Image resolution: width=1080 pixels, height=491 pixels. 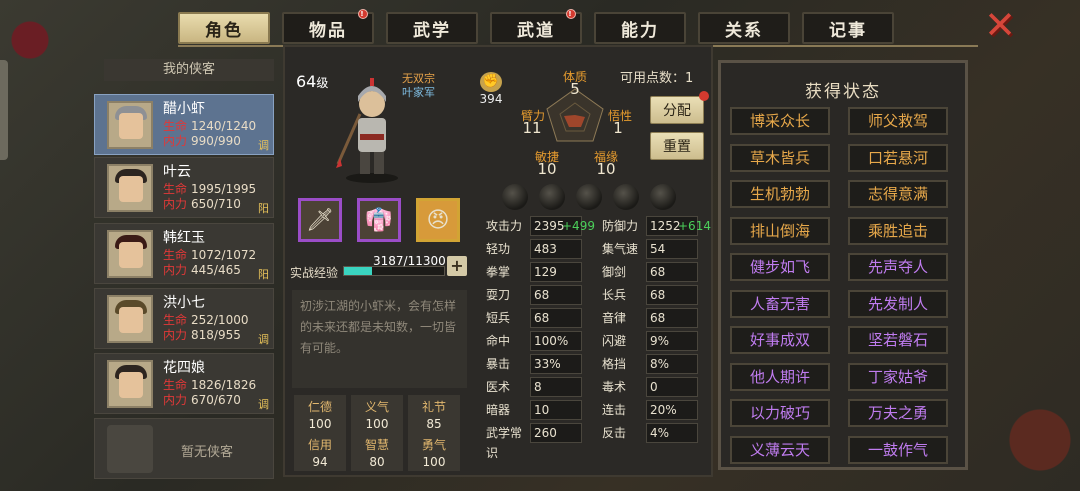 I want to click on mask-icon: 😠, so click(x=438, y=220).